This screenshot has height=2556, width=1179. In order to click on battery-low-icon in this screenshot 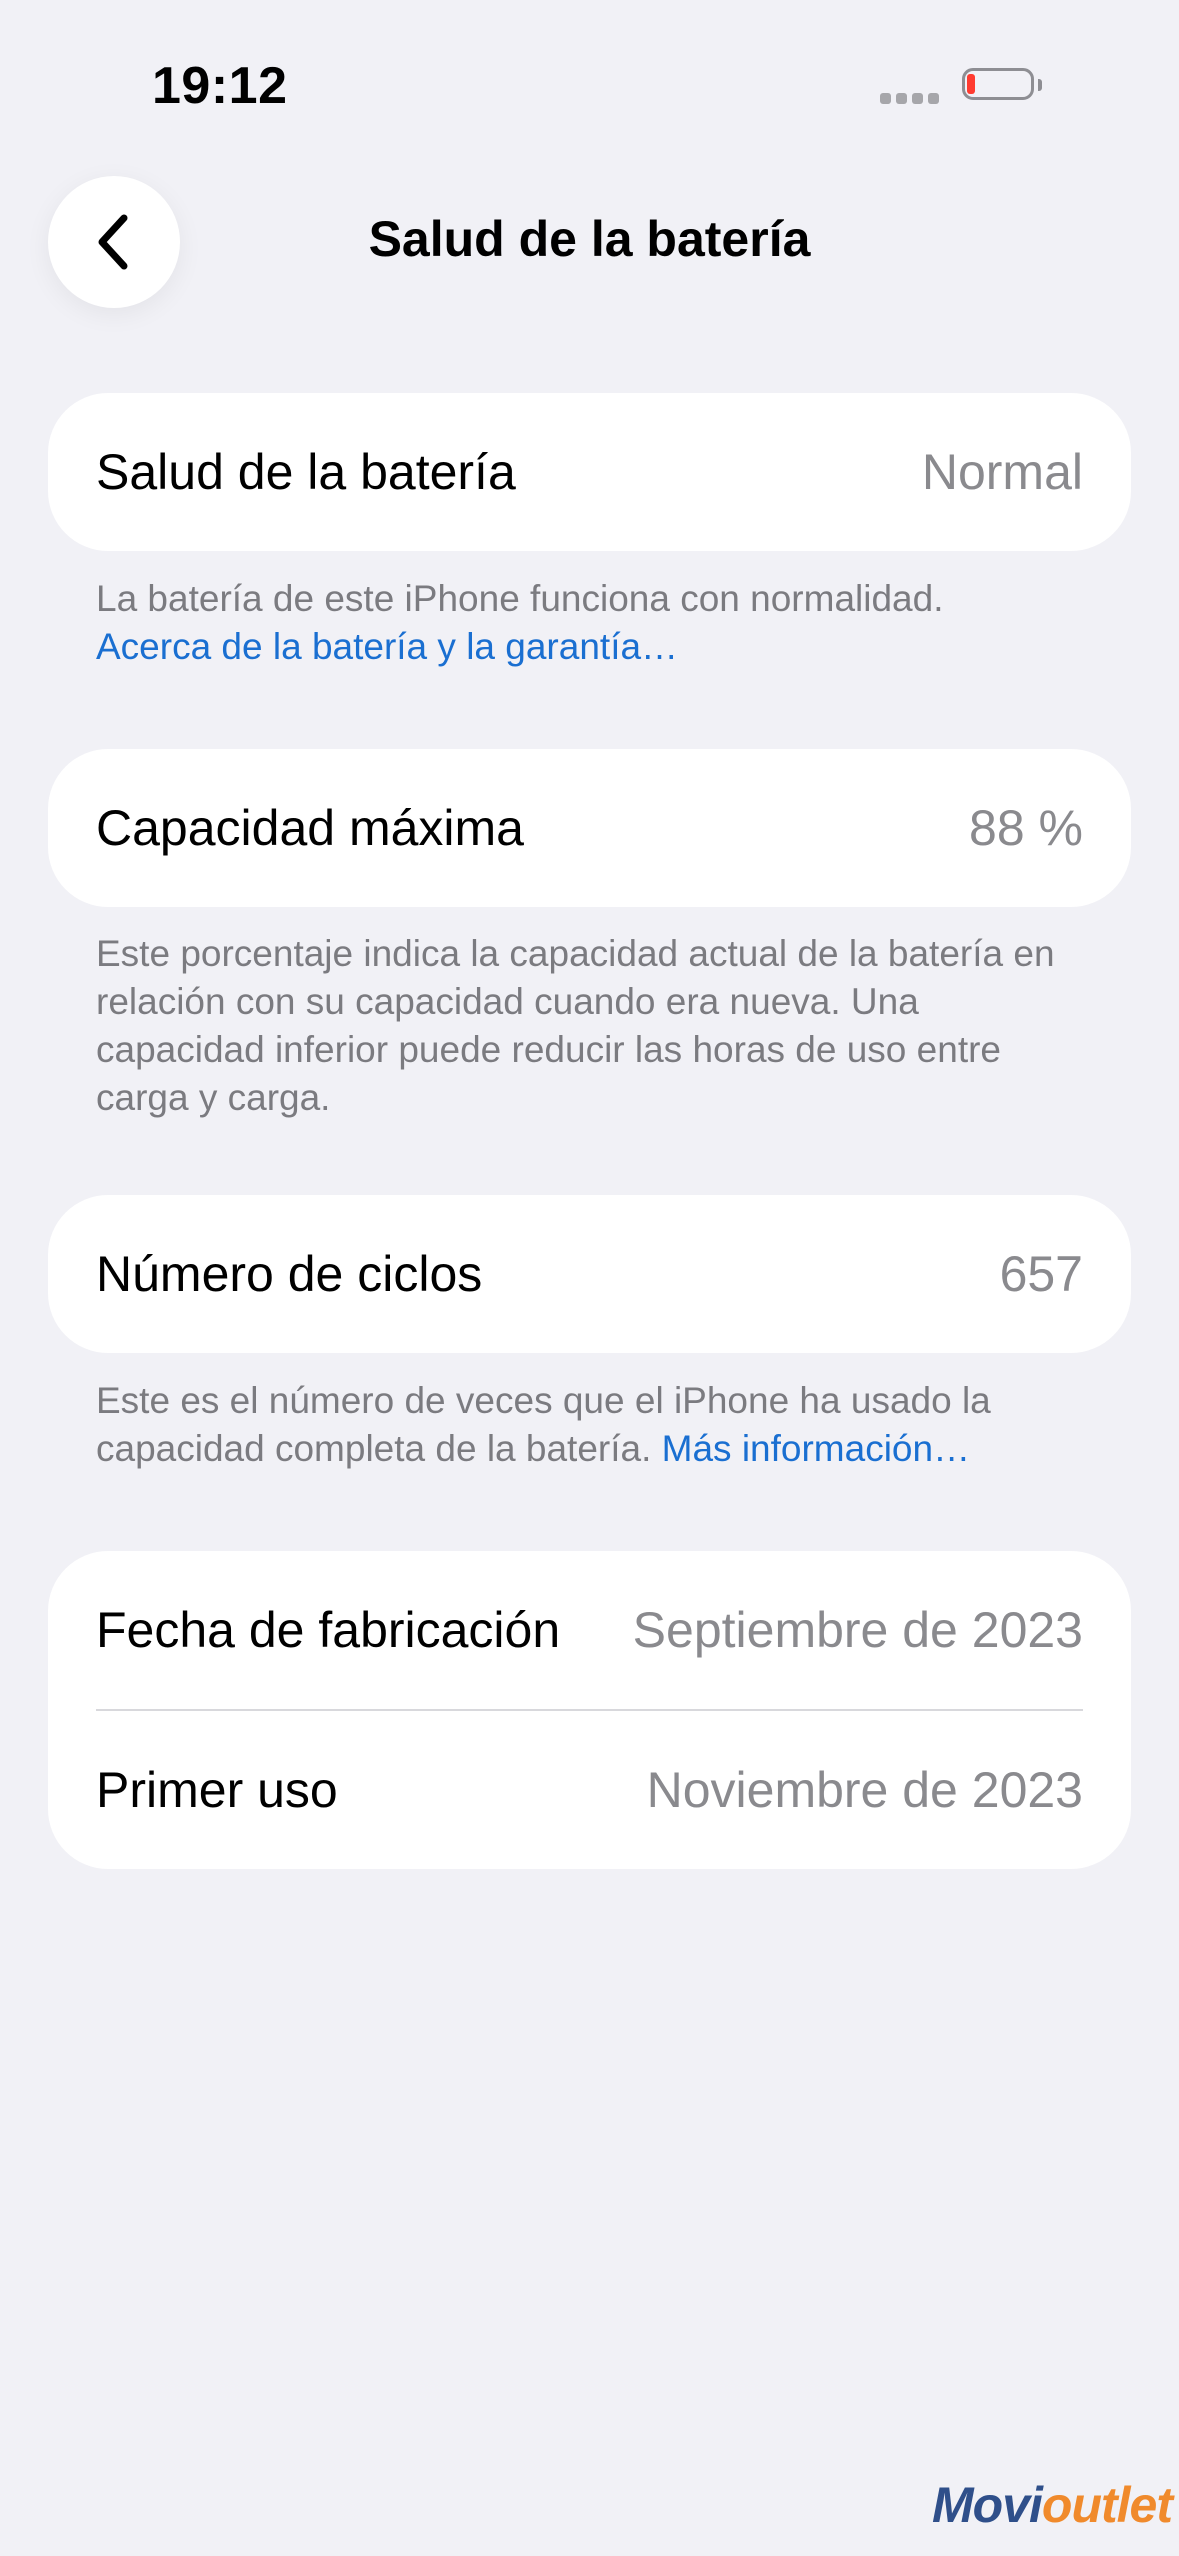, I will do `click(1002, 86)`.